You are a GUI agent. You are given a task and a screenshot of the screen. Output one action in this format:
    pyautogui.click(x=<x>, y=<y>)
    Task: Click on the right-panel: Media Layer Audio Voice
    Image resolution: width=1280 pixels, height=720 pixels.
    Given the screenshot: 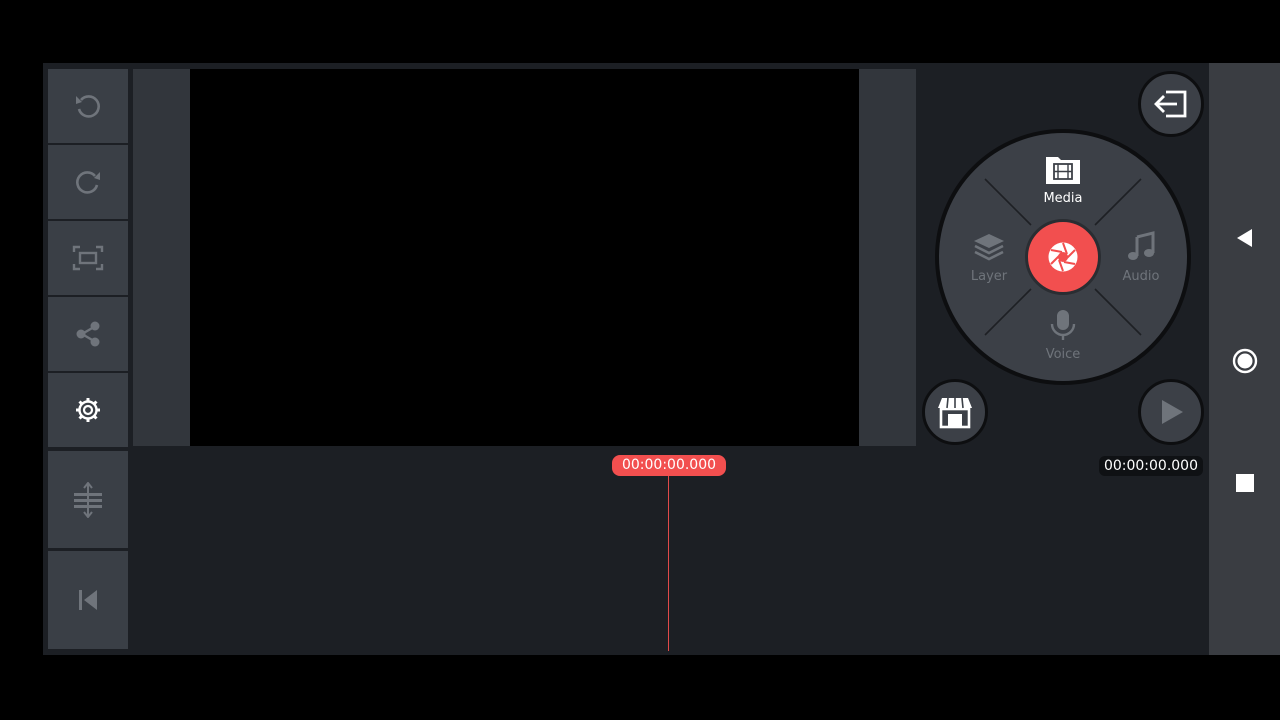 What is the action you would take?
    pyautogui.click(x=1064, y=257)
    